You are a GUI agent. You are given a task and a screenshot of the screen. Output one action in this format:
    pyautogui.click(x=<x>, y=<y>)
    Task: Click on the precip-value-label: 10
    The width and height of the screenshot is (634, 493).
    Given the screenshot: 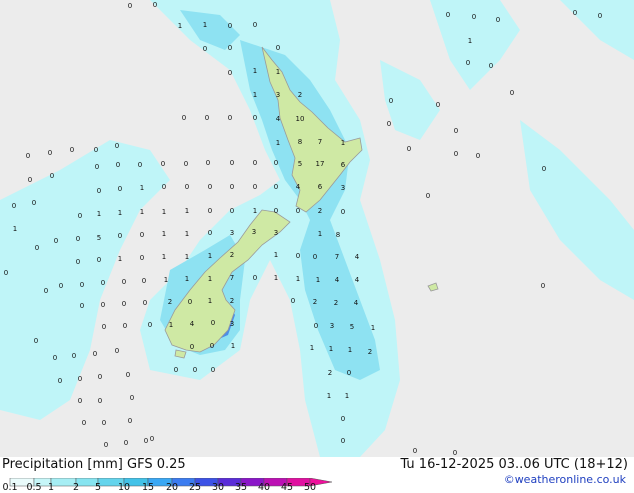 What is the action you would take?
    pyautogui.click(x=300, y=119)
    